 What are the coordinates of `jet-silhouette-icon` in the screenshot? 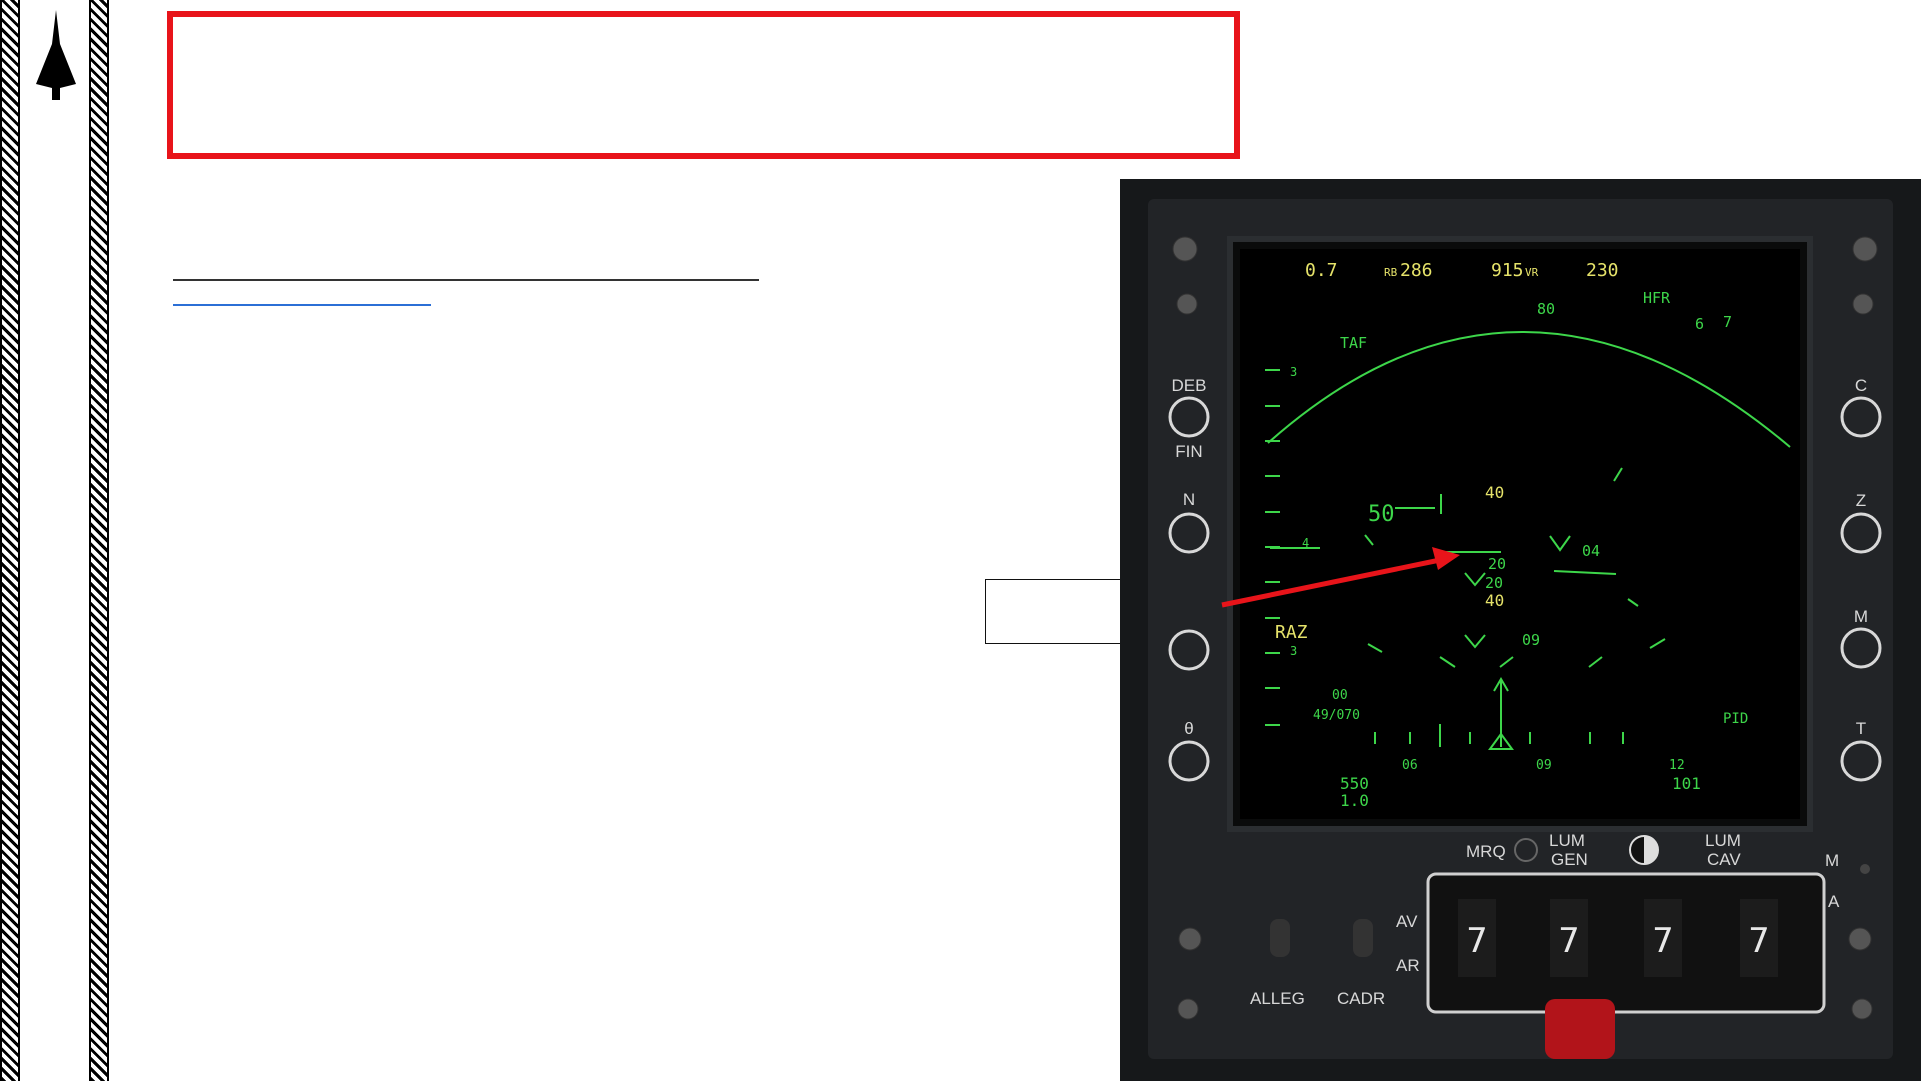 It's located at (56, 55).